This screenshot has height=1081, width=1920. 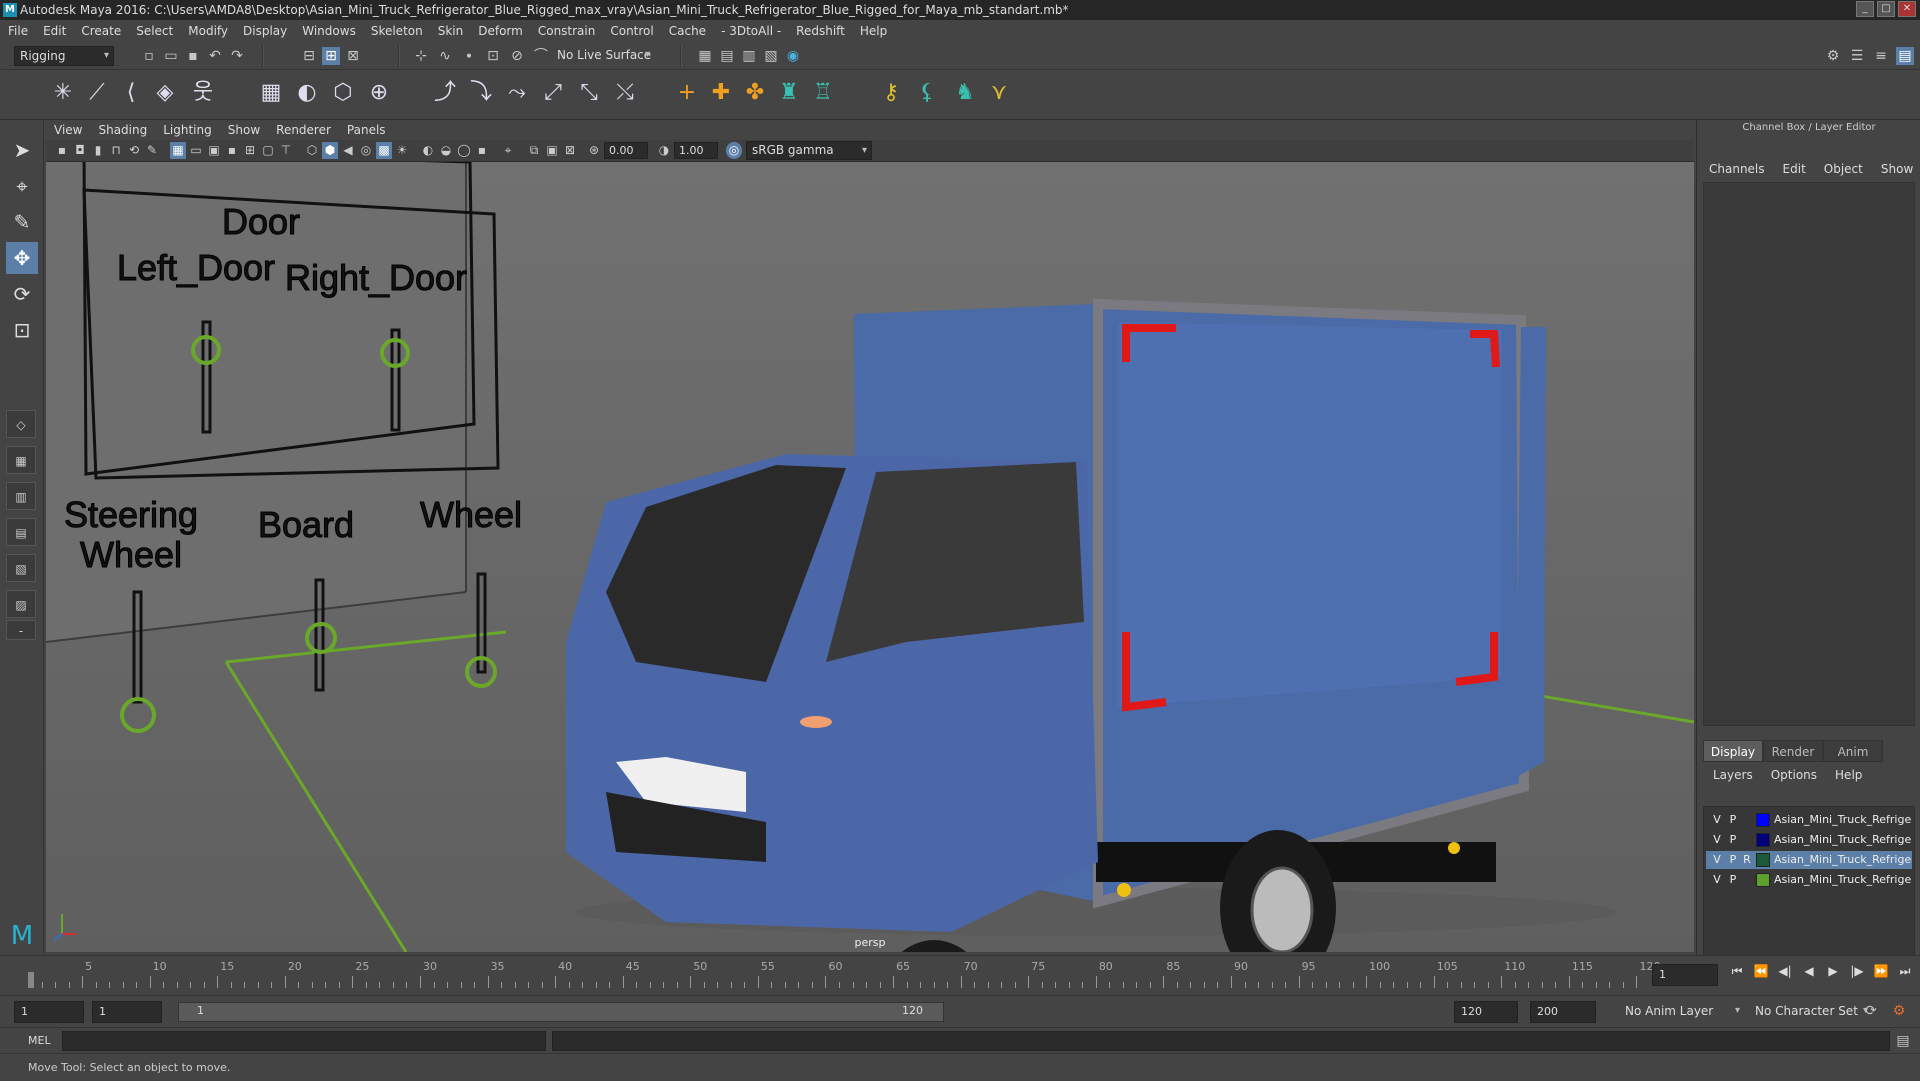 What do you see at coordinates (789, 93) in the screenshot?
I see `parent-constraint-icon: ♜` at bounding box center [789, 93].